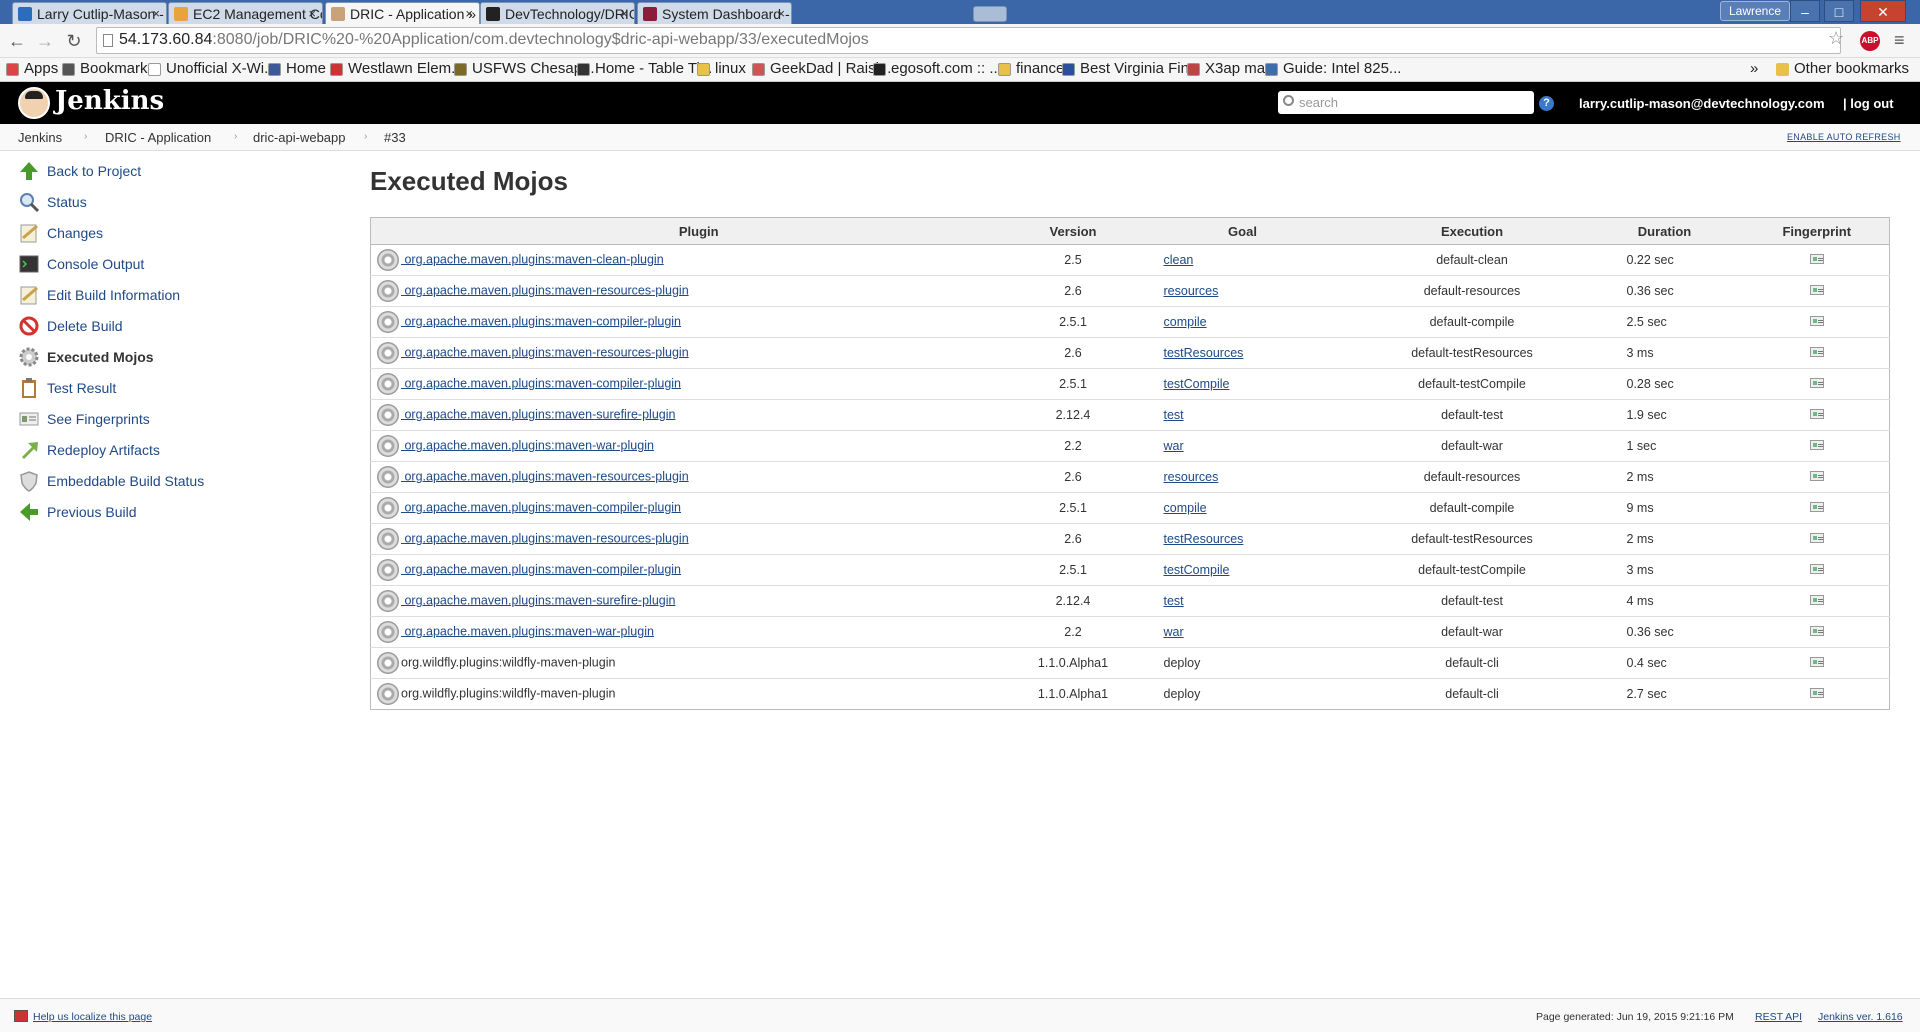 Image resolution: width=1920 pixels, height=1032 pixels. Describe the element at coordinates (83, 1016) in the screenshot. I see `localize-link: Help us localize this page` at that location.